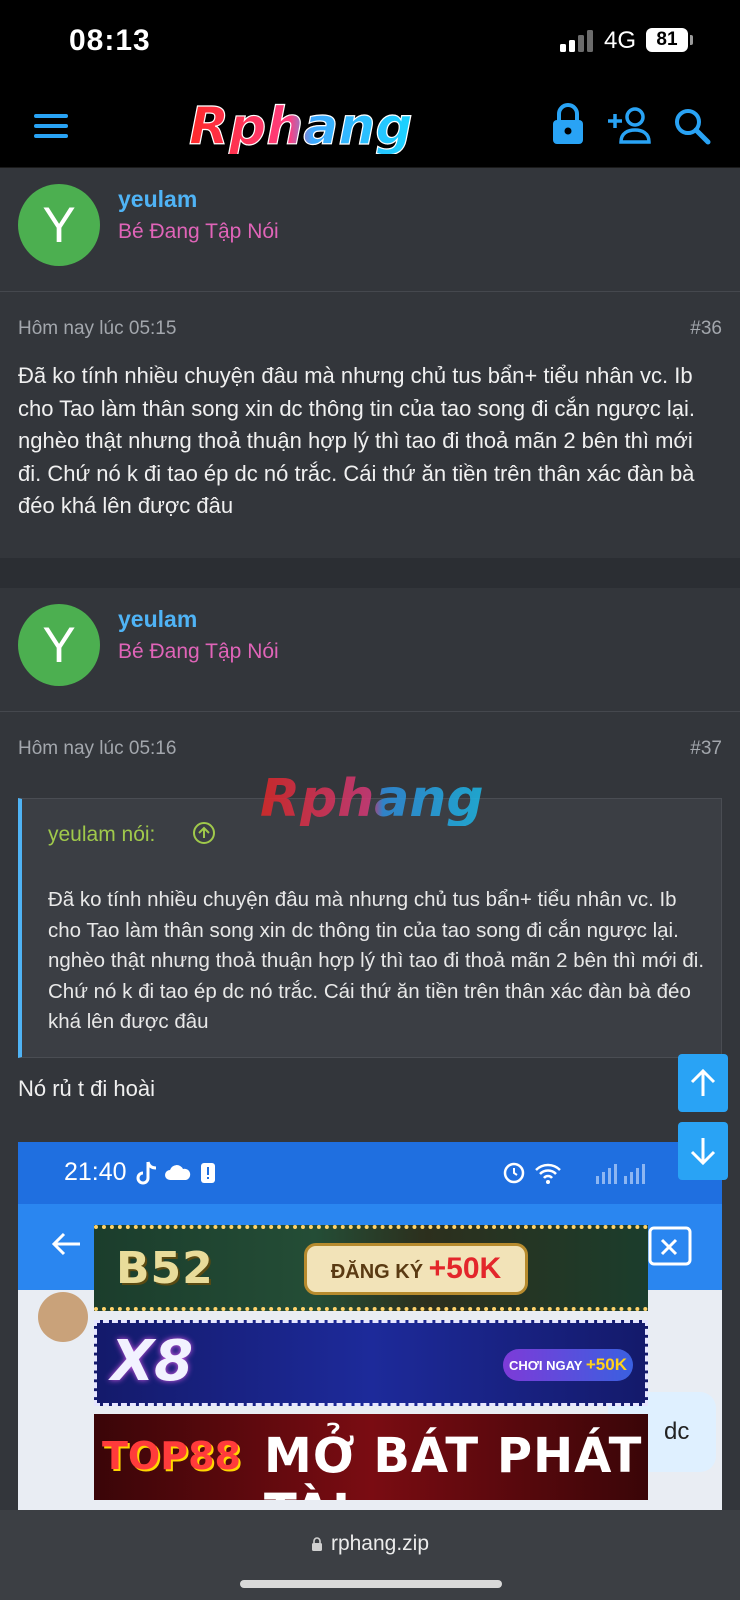  I want to click on ad-brand: X8, so click(152, 1361).